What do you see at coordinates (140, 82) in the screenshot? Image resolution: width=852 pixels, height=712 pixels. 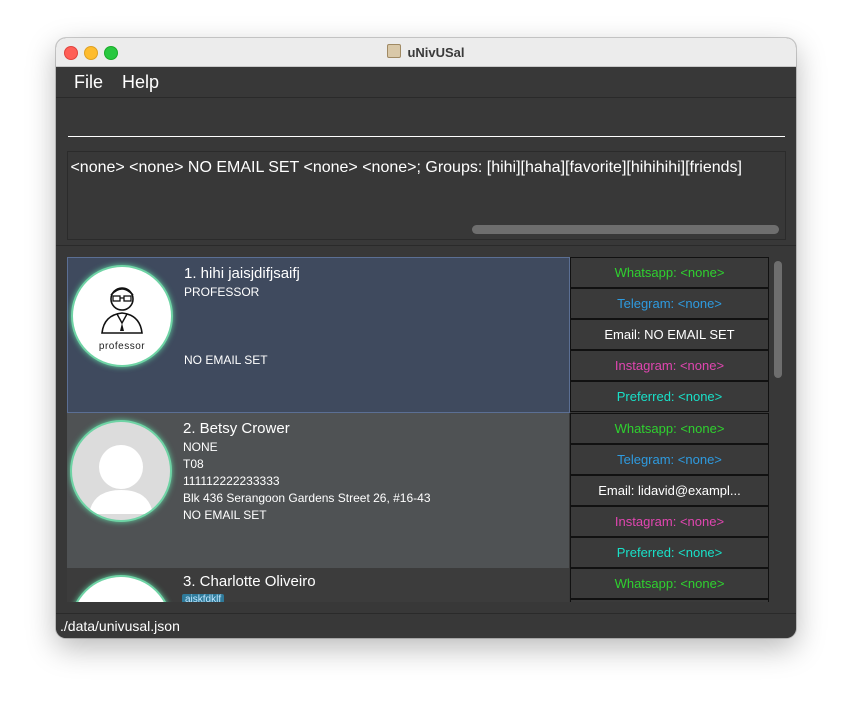 I see `menu-help: Help` at bounding box center [140, 82].